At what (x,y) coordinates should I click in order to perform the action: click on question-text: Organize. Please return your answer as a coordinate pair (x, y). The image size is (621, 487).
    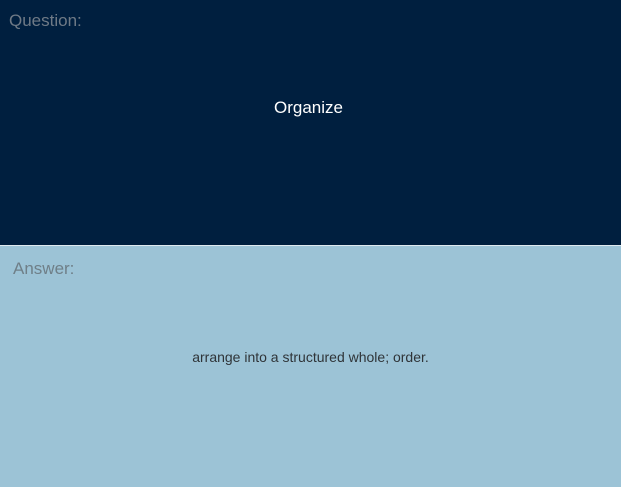
    Looking at the image, I should click on (308, 107).